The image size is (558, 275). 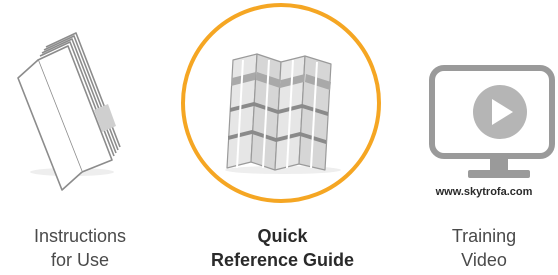 I want to click on instructions-caption-line-1: Instructions, so click(x=80, y=236).